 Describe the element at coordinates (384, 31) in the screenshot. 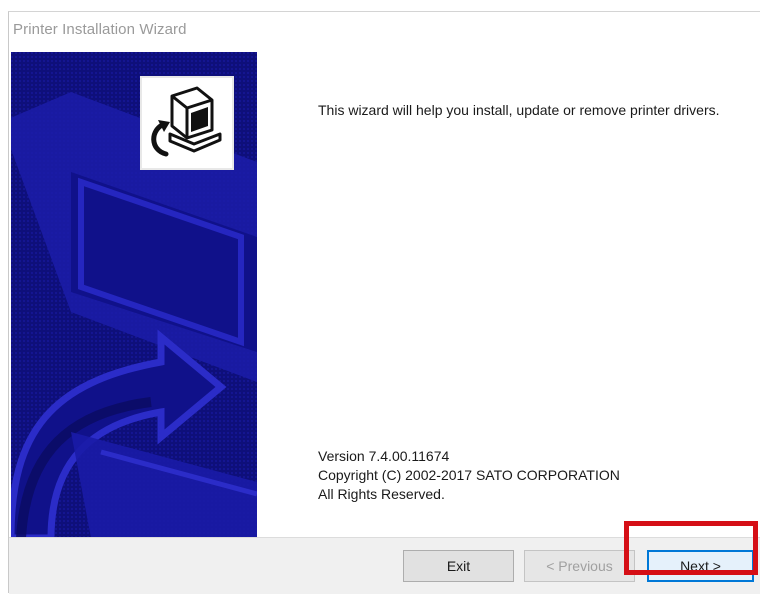

I see `title-bar: Printer Installation Wizard` at that location.